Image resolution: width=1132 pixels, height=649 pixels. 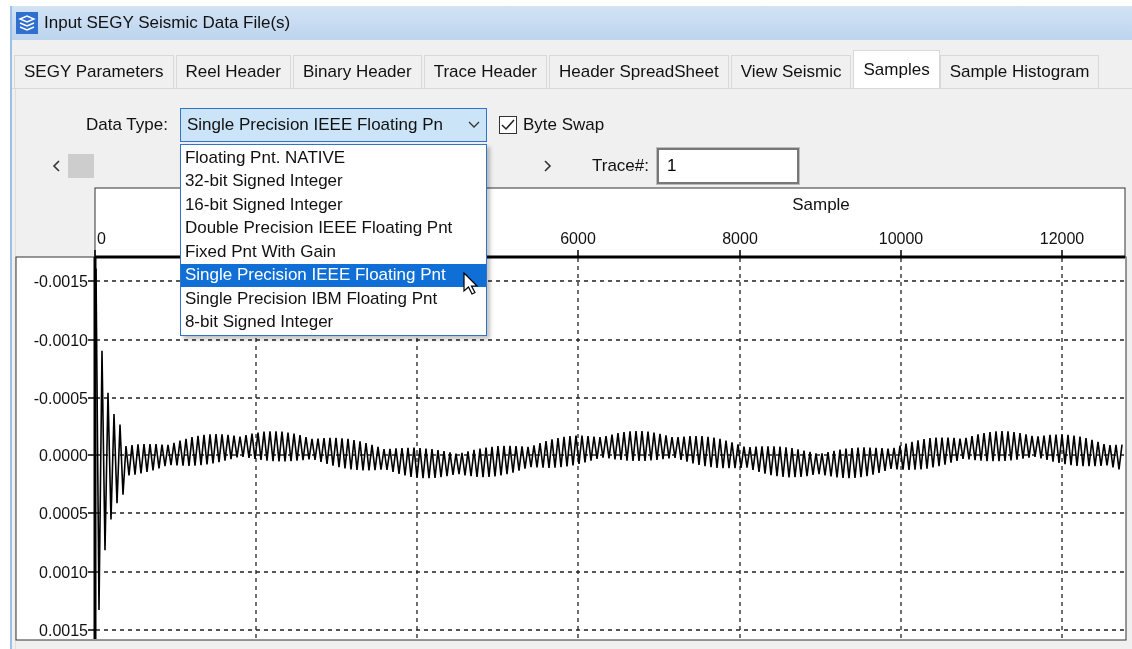 I want to click on byte-swap-checkbox, so click(x=507, y=125).